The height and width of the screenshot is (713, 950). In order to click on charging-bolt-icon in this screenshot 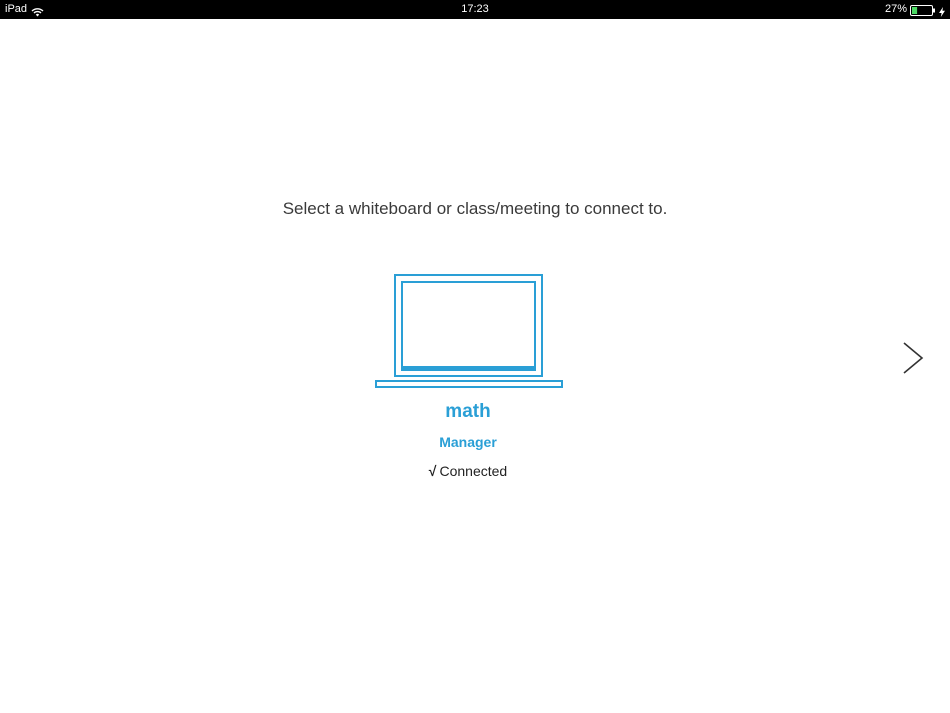, I will do `click(942, 11)`.